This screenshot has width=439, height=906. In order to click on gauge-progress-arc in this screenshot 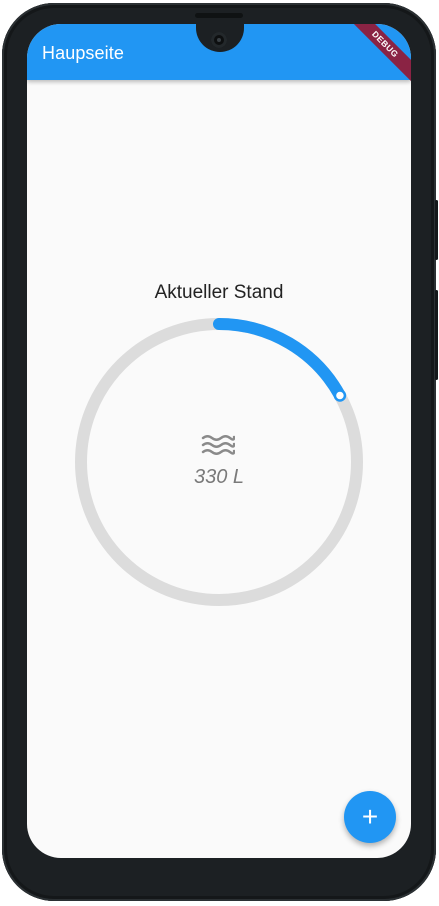, I will do `click(279, 360)`.